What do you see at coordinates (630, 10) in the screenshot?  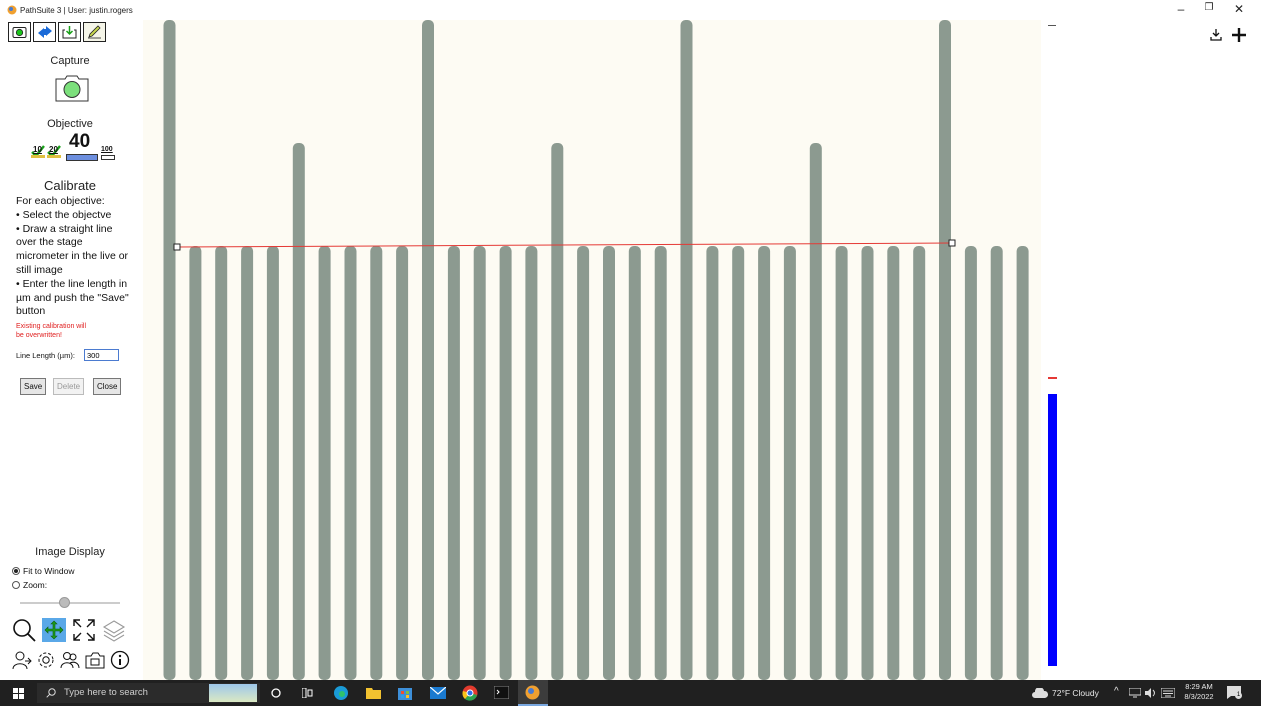 I see `title-bar: PathSuite 3 | User: justin.rogers – ❐ ✕` at bounding box center [630, 10].